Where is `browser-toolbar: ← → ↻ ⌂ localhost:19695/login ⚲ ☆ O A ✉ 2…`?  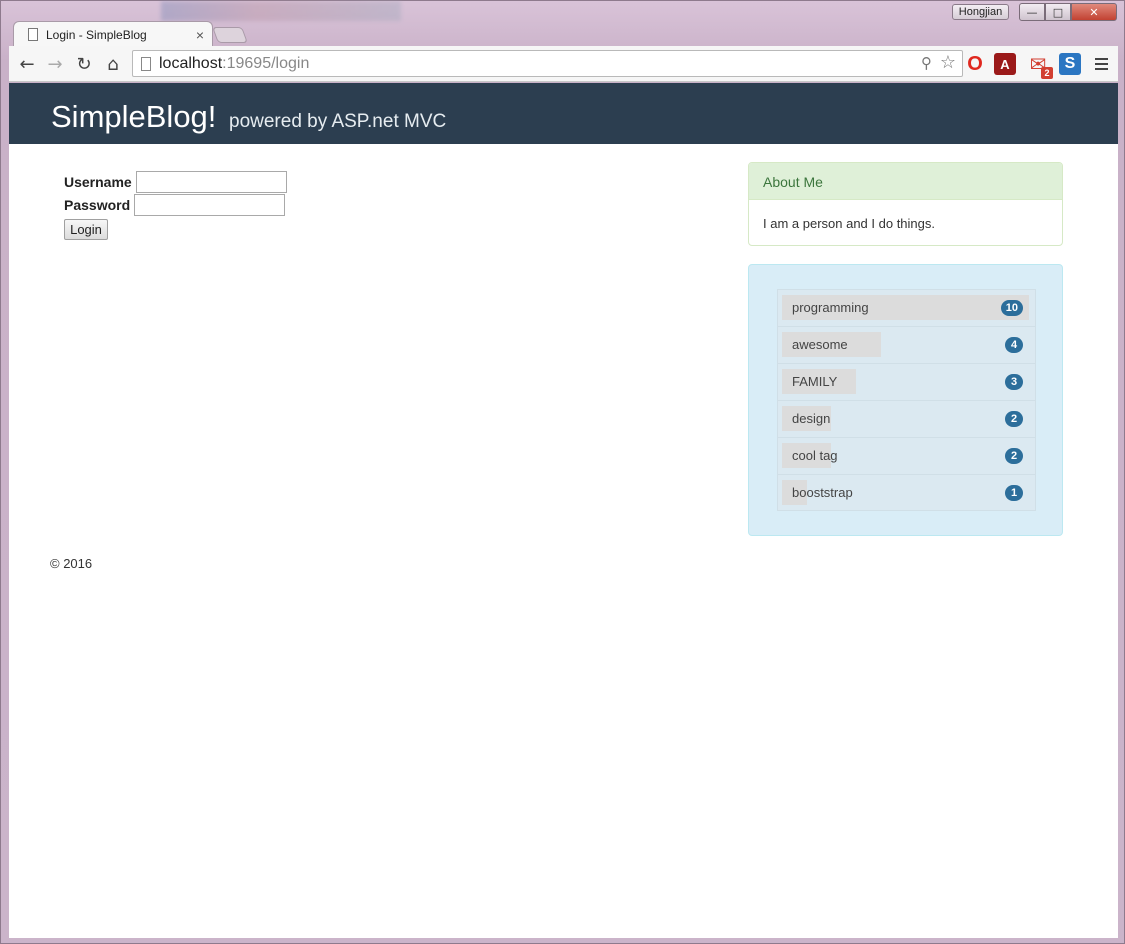 browser-toolbar: ← → ↻ ⌂ localhost:19695/login ⚲ ☆ O A ✉ 2… is located at coordinates (563, 64).